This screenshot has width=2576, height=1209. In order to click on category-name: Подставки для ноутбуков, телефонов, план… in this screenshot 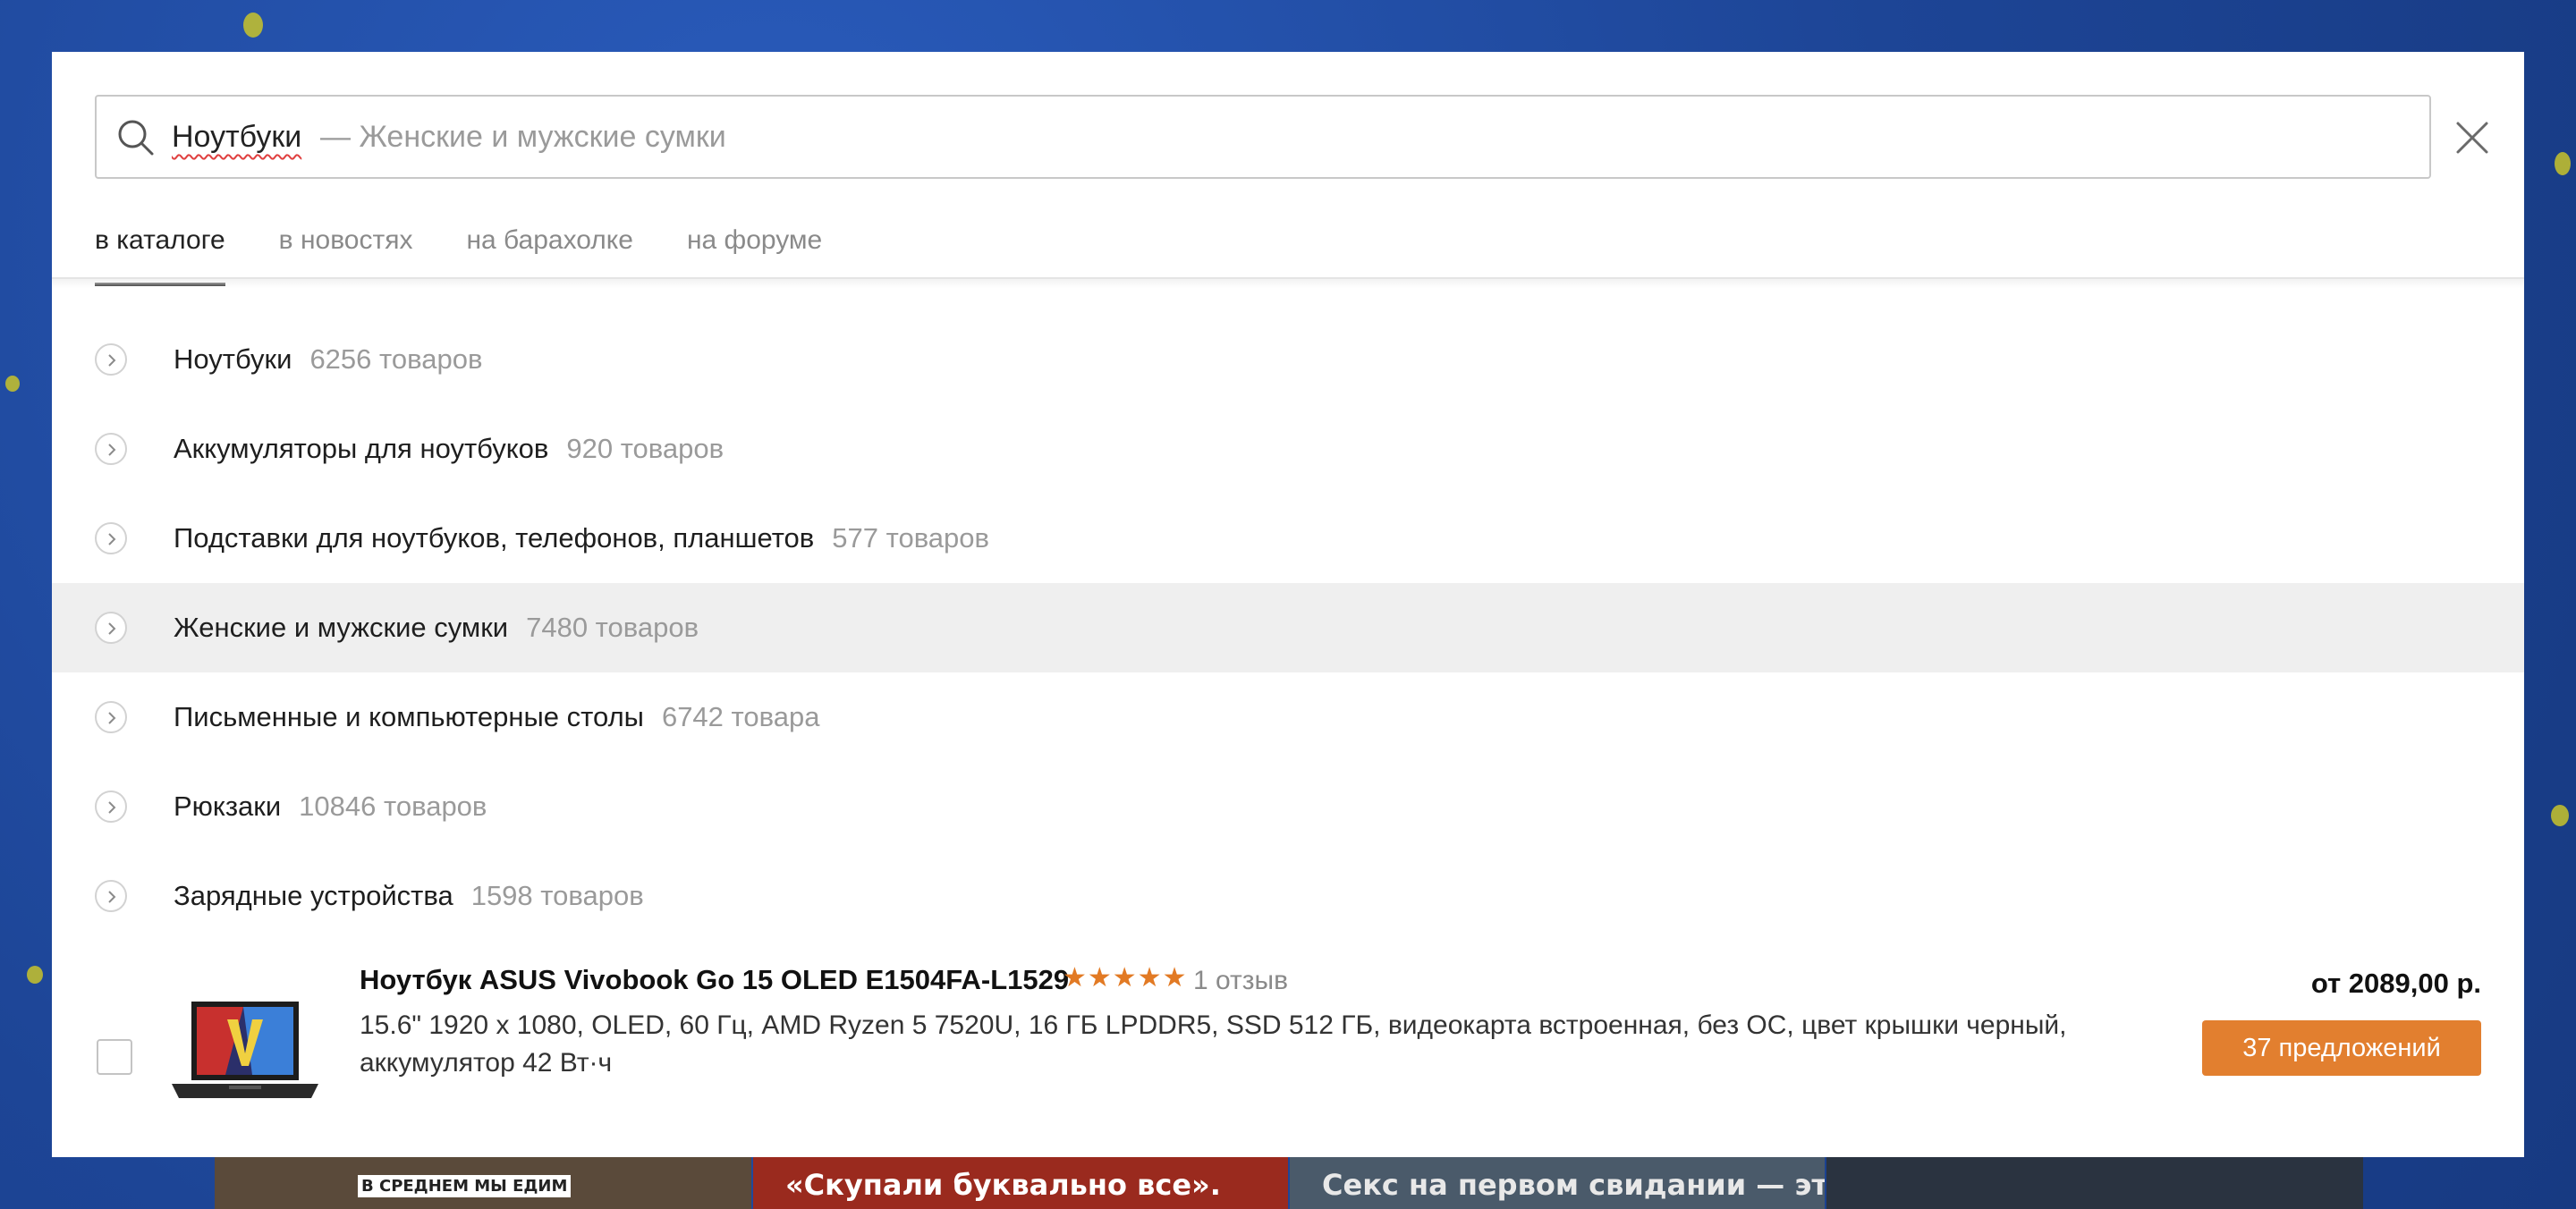, I will do `click(581, 538)`.